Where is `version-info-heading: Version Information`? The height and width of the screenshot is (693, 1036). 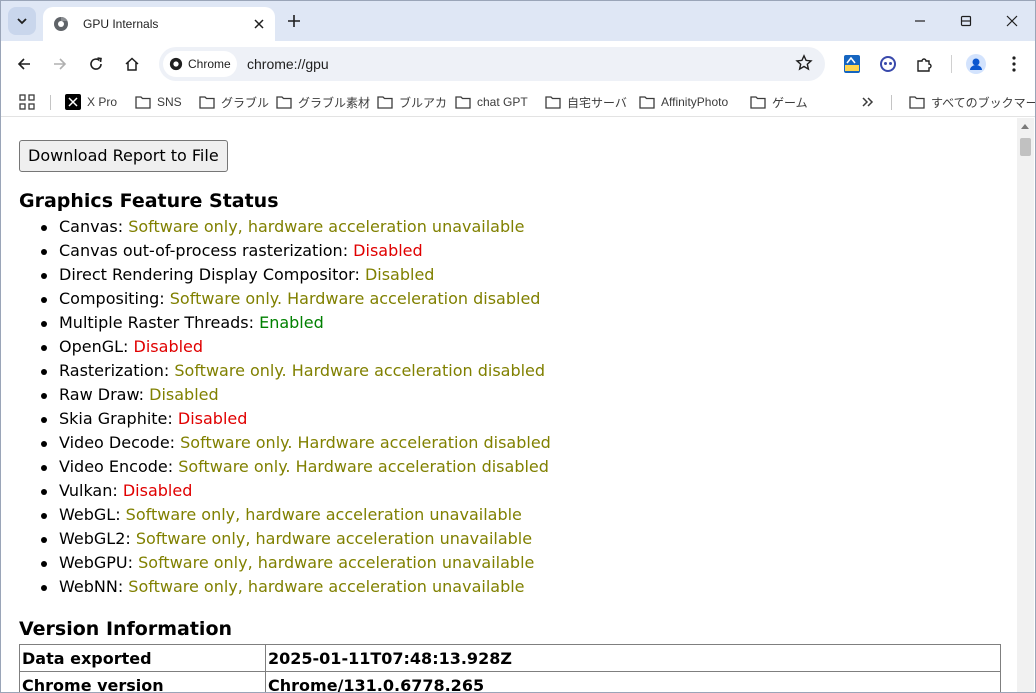 version-info-heading: Version Information is located at coordinates (126, 629).